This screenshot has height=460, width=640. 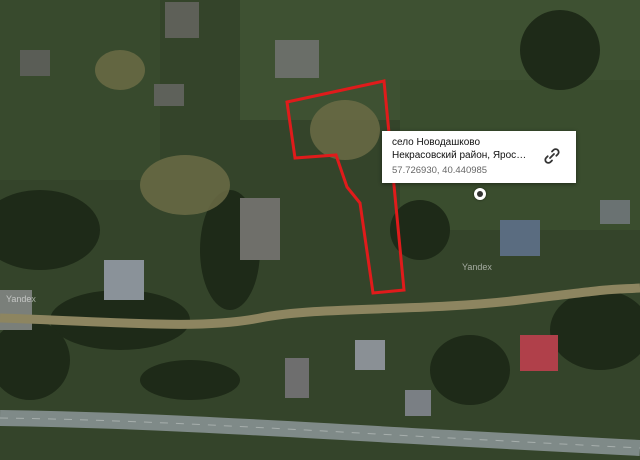 What do you see at coordinates (552, 156) in the screenshot?
I see `link-icon` at bounding box center [552, 156].